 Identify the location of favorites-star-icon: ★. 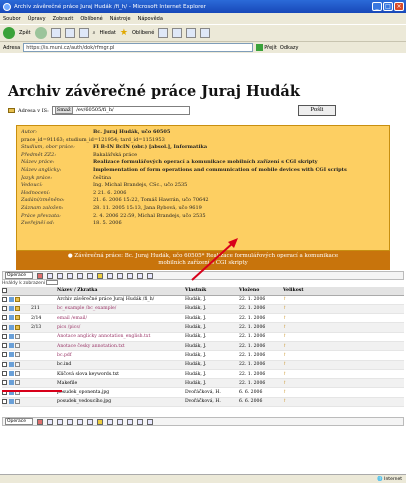
(124, 33).